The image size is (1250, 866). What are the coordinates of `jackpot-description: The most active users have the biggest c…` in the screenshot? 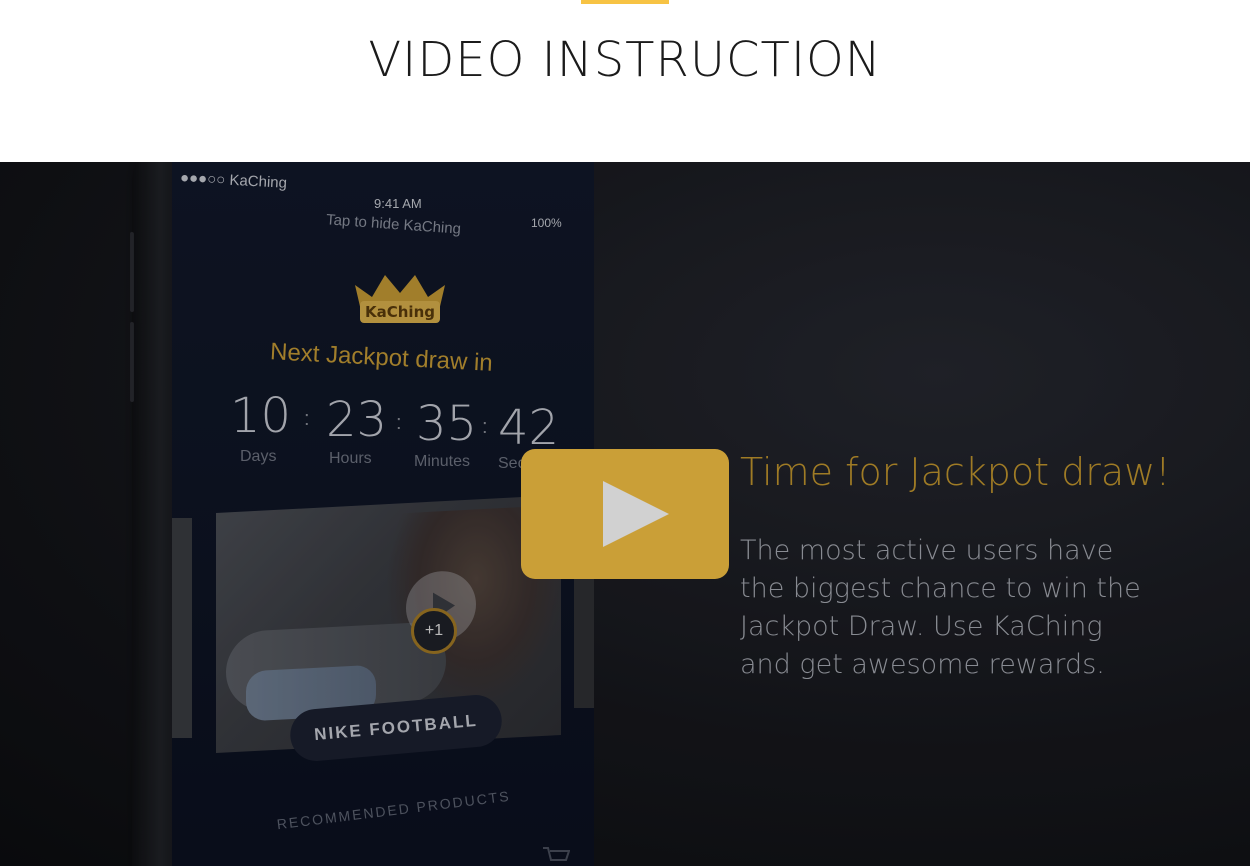 It's located at (940, 607).